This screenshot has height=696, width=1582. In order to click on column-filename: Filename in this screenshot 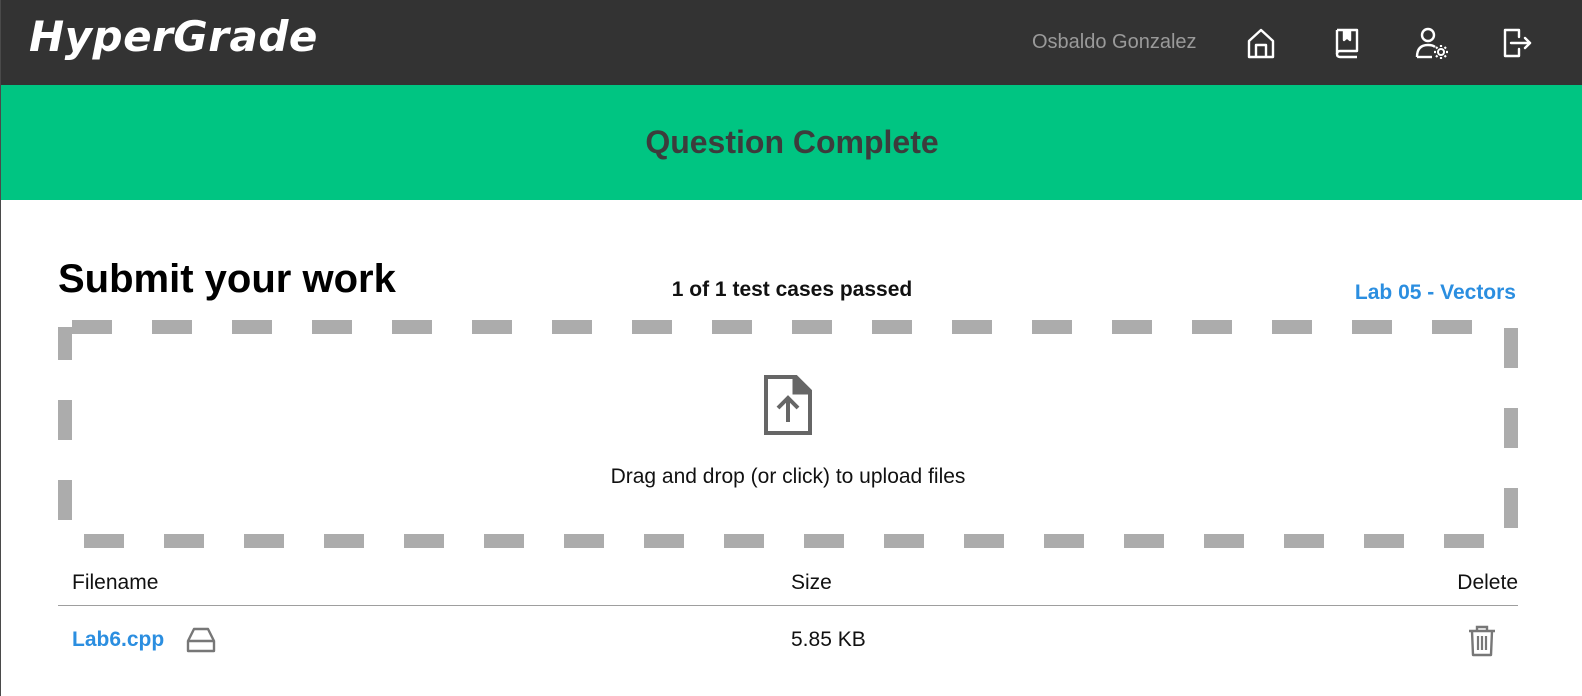, I will do `click(115, 582)`.